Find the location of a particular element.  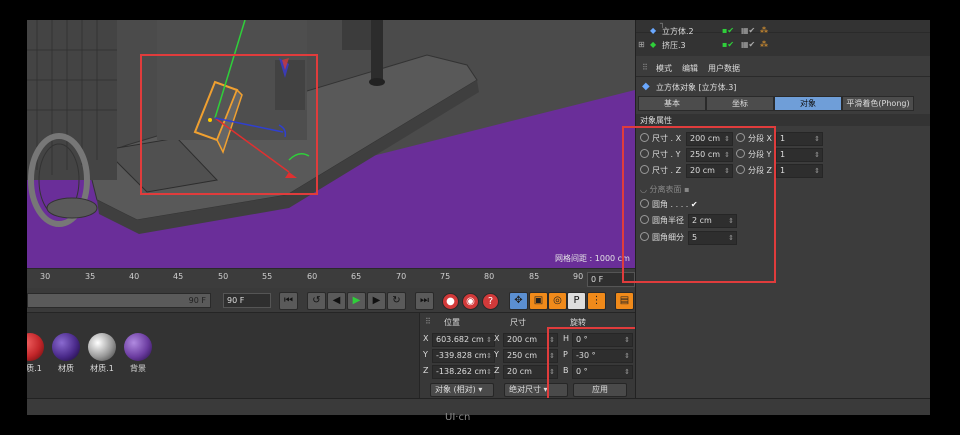

frame-range-slider: 90 F is located at coordinates (119, 300).